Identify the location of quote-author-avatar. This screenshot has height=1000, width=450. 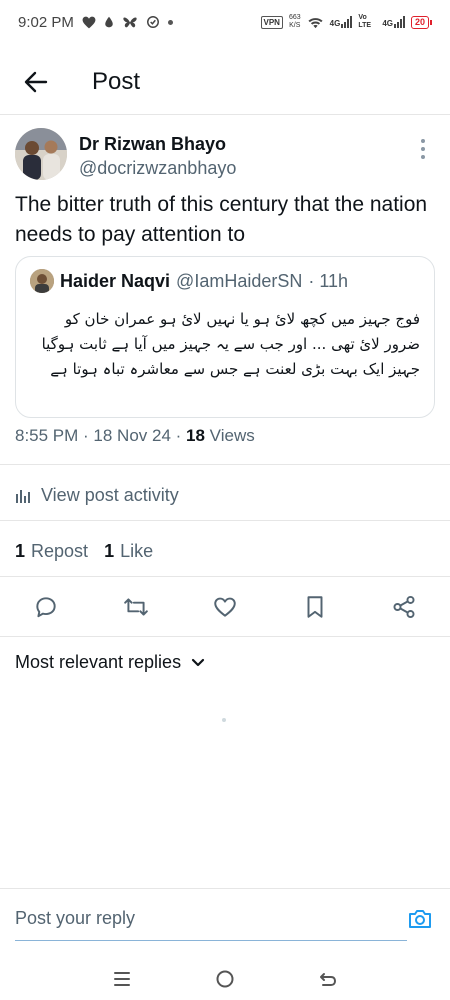
(42, 281).